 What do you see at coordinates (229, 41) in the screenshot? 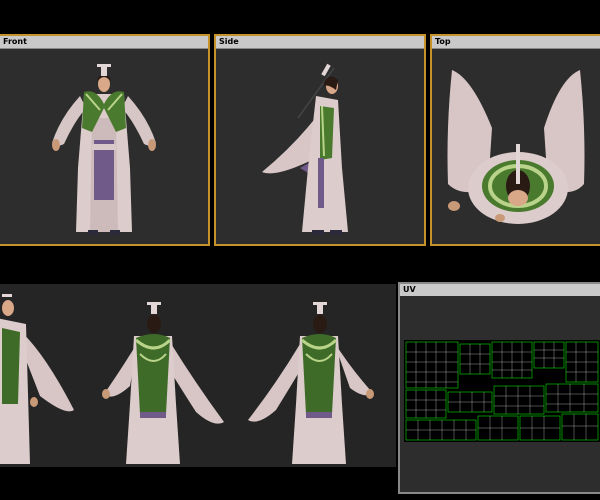
I see `side-viewport-title: Side` at bounding box center [229, 41].